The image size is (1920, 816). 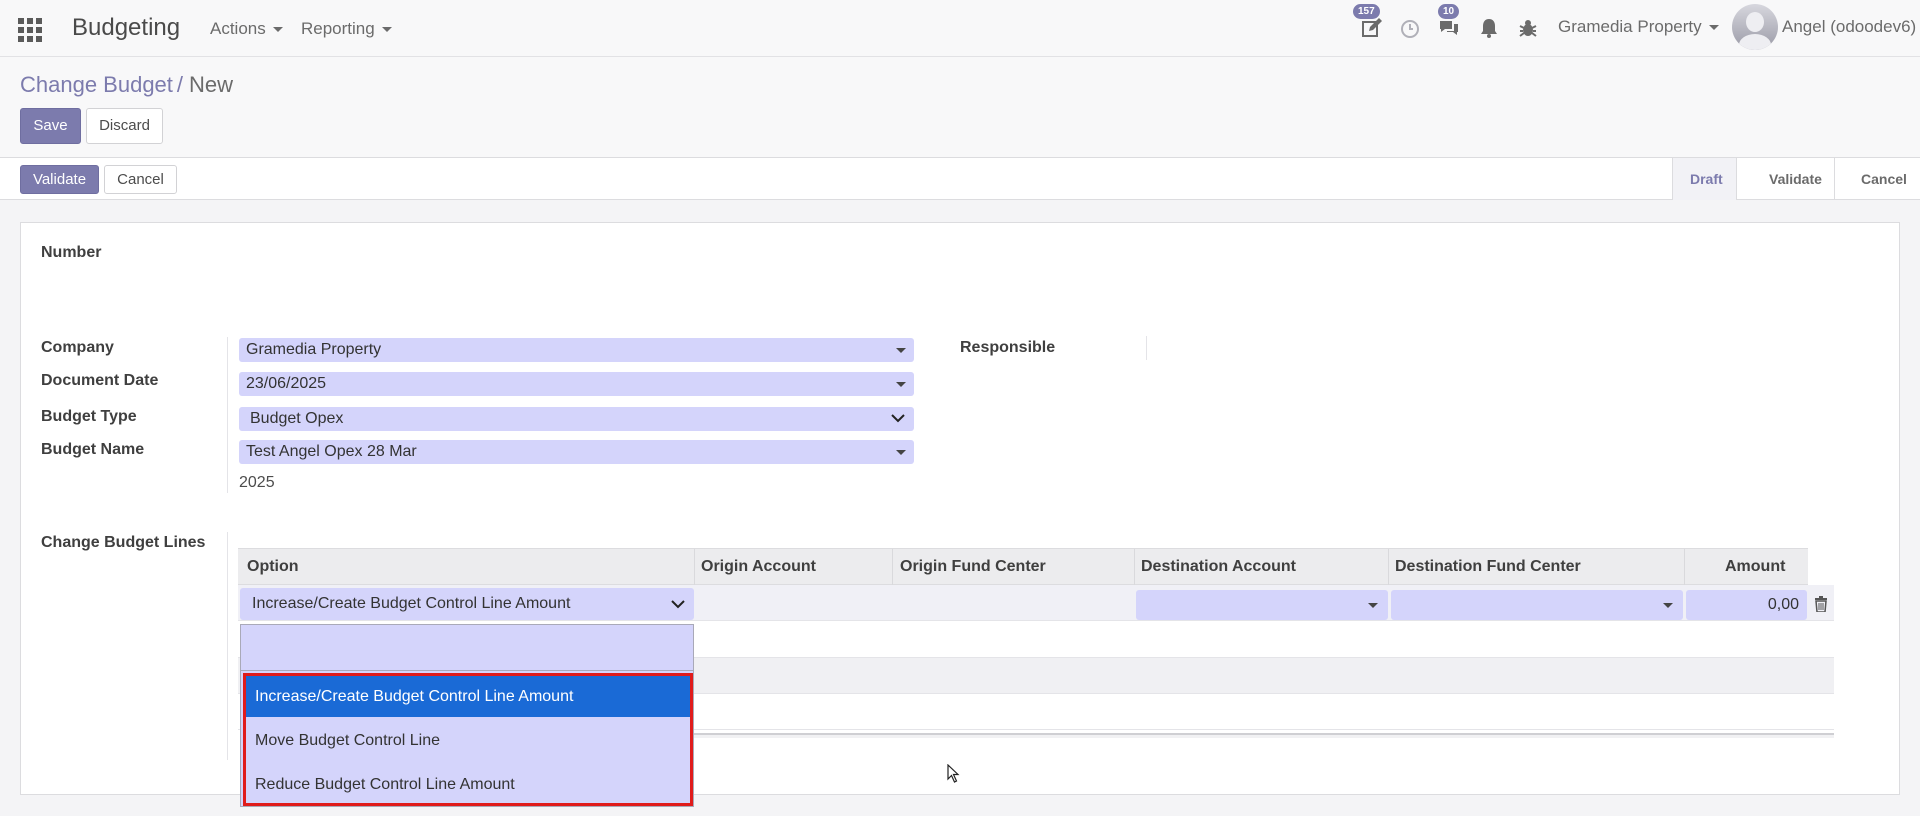 I want to click on document-date-field: 23/06/2025, so click(x=576, y=384).